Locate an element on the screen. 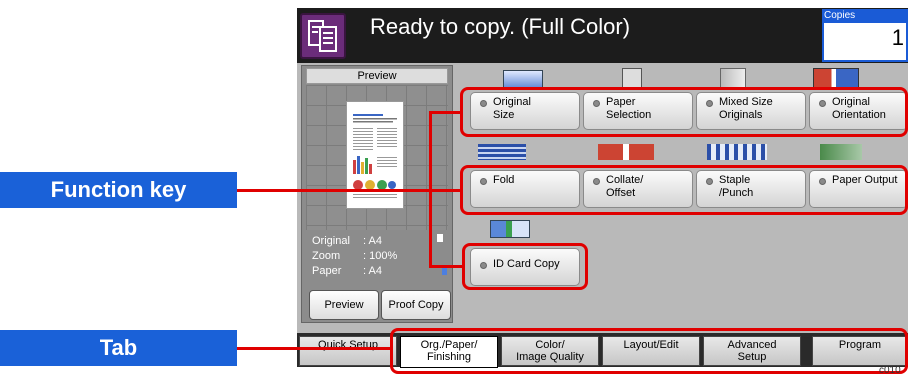  function-key-highlight-row3 is located at coordinates (525, 266).